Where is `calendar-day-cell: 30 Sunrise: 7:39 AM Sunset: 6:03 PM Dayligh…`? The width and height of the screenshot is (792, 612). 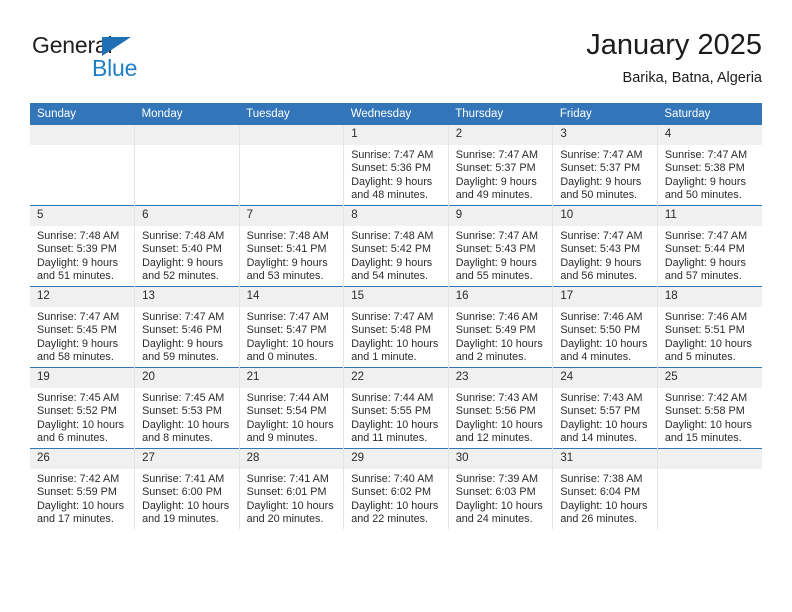 calendar-day-cell: 30 Sunrise: 7:39 AM Sunset: 6:03 PM Dayligh… is located at coordinates (500, 488).